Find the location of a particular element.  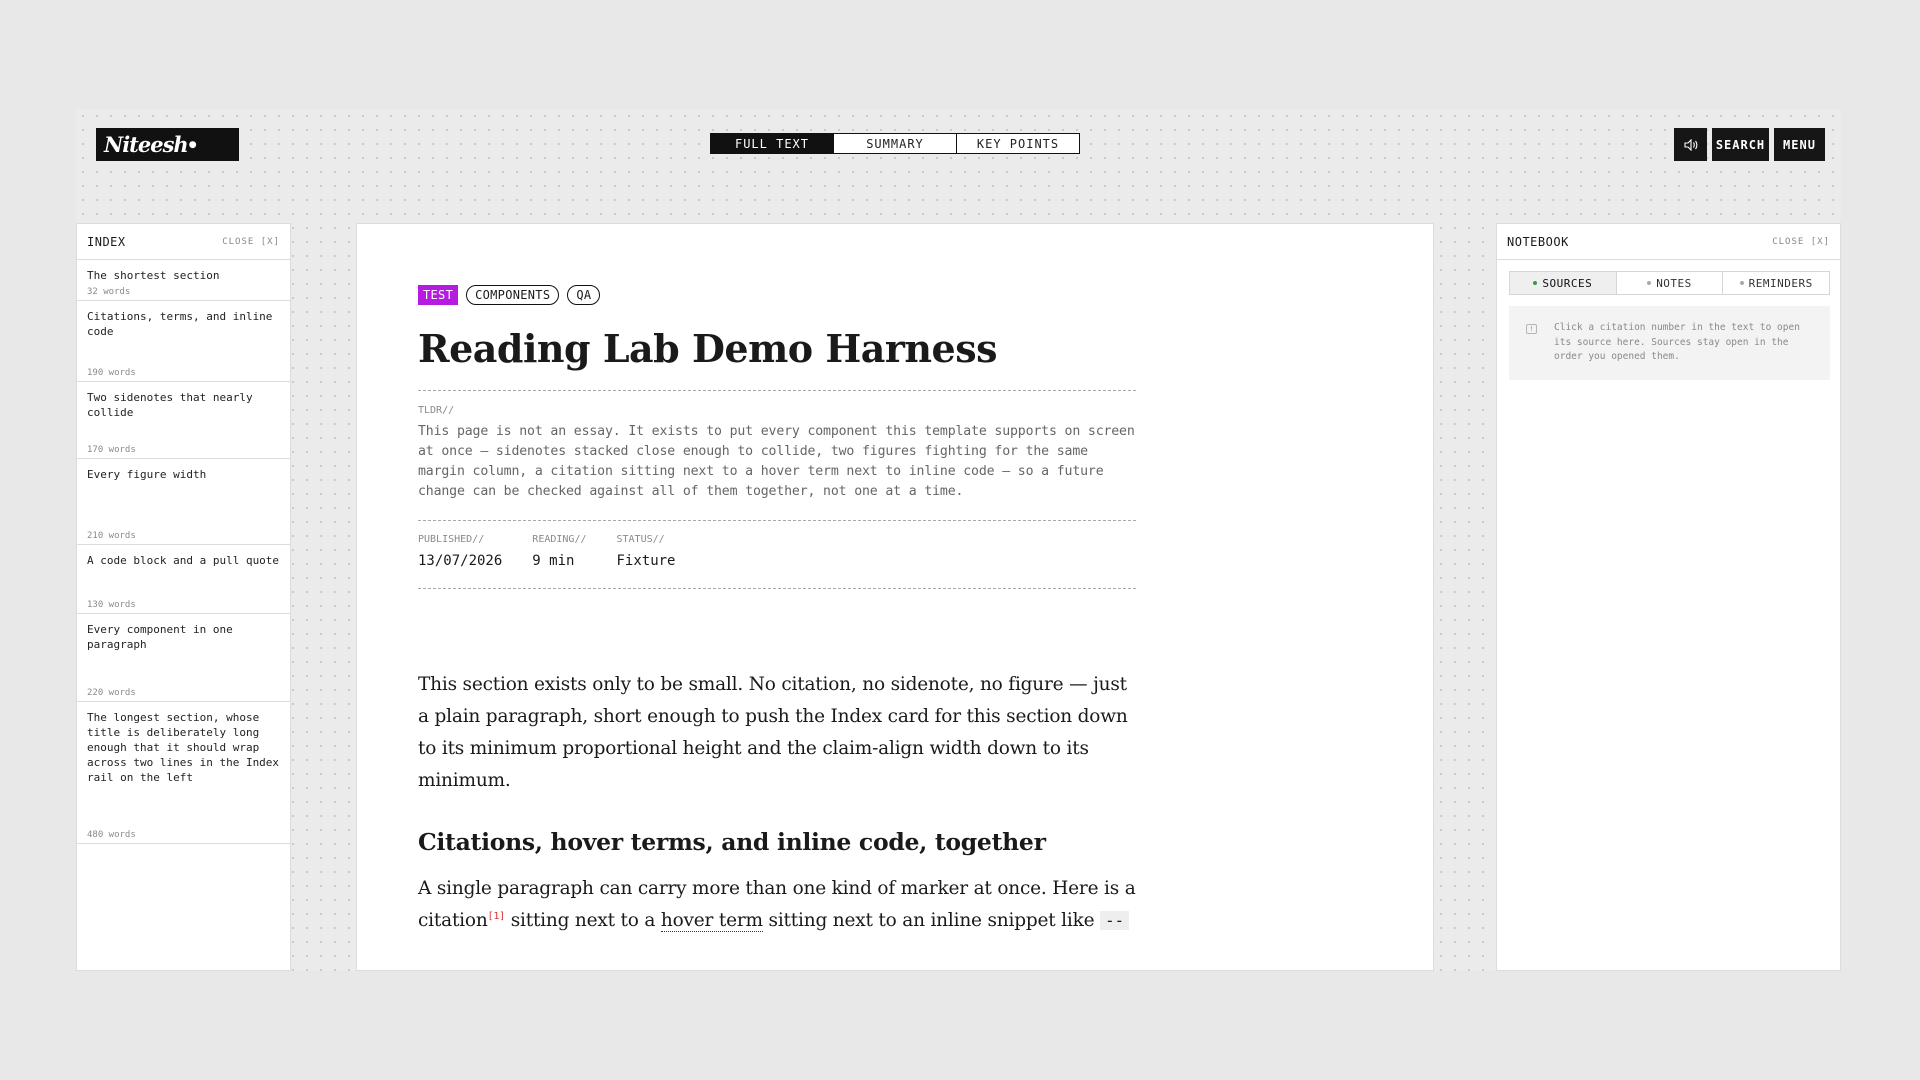

meta-label: PUBLISHED// is located at coordinates (451, 539).